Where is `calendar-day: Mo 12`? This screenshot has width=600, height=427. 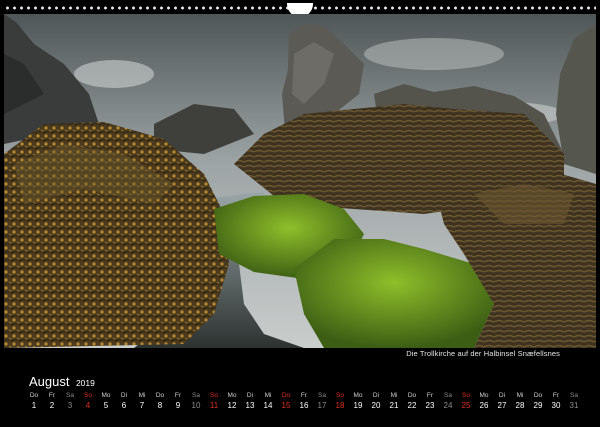
calendar-day: Mo 12 is located at coordinates (232, 401).